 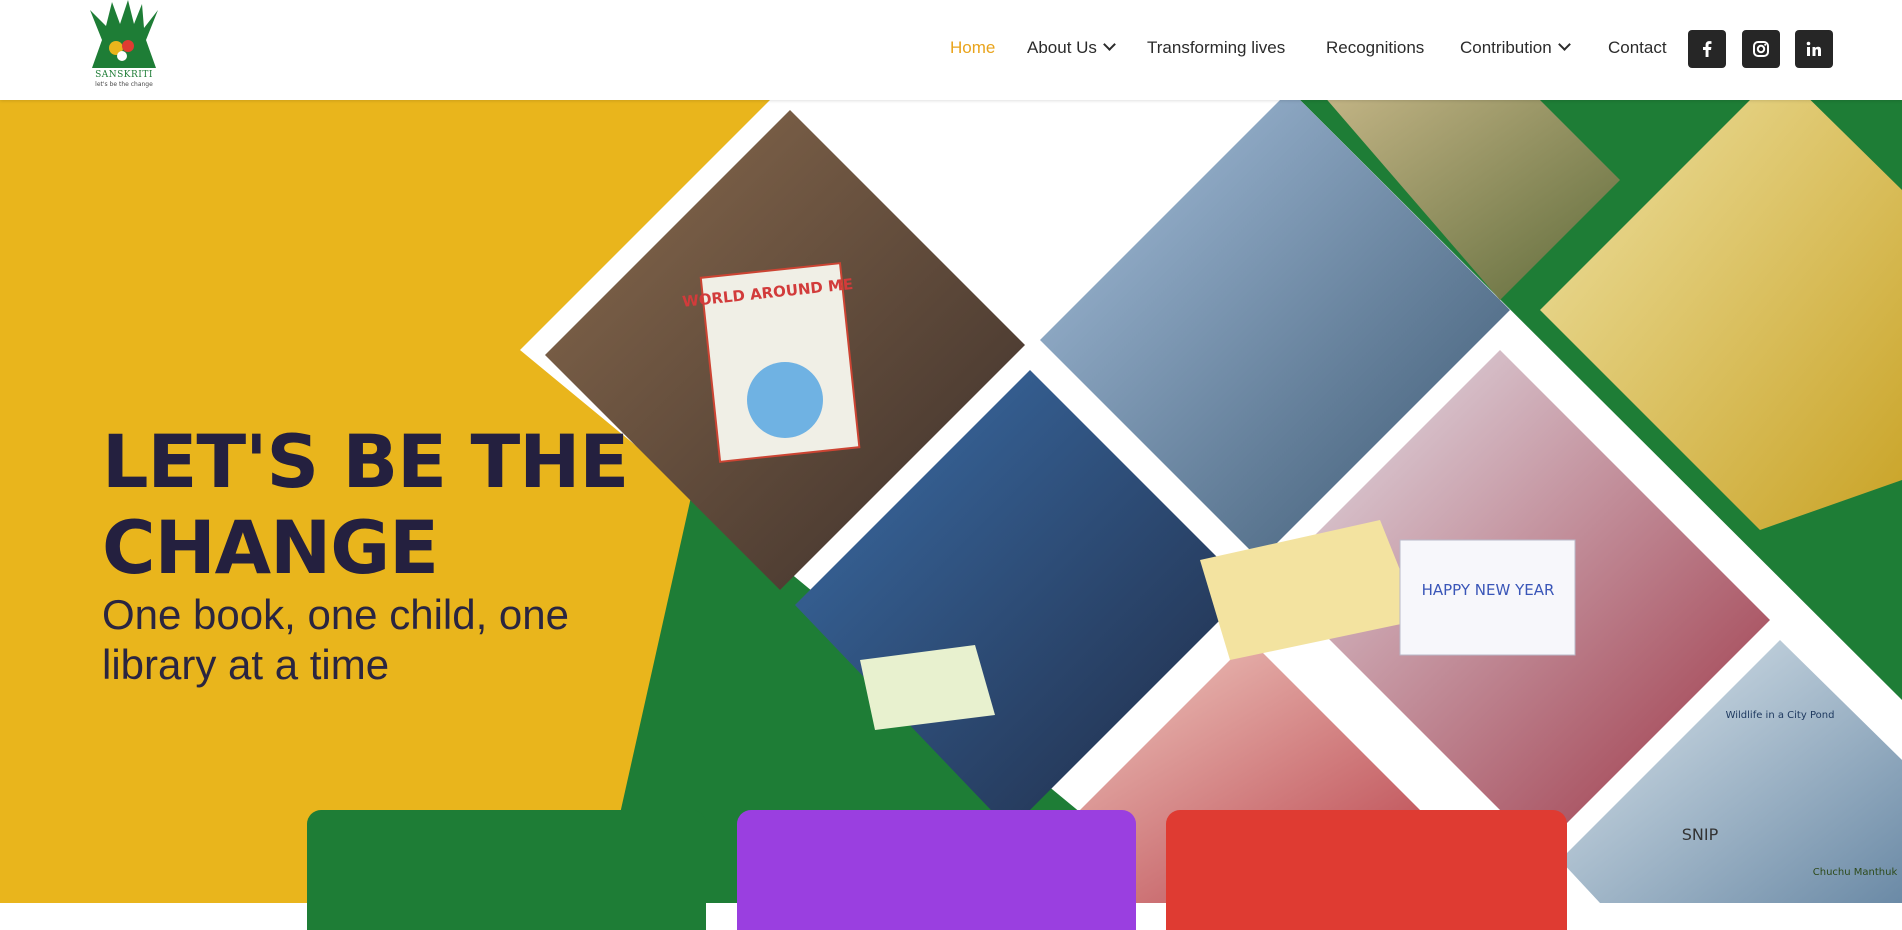 What do you see at coordinates (1366, 870) in the screenshot?
I see `feature-card-red` at bounding box center [1366, 870].